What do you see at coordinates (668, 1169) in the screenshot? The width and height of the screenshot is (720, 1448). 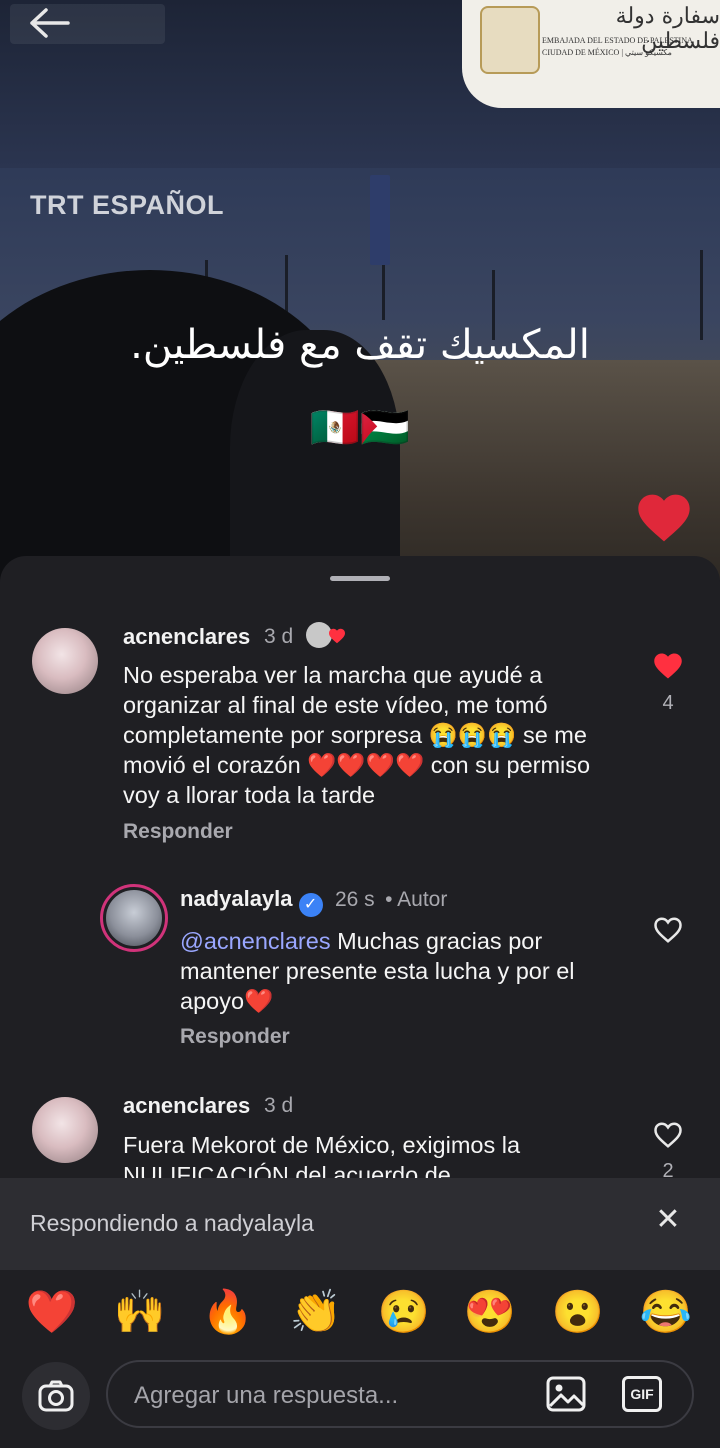 I see `like-count: 2` at bounding box center [668, 1169].